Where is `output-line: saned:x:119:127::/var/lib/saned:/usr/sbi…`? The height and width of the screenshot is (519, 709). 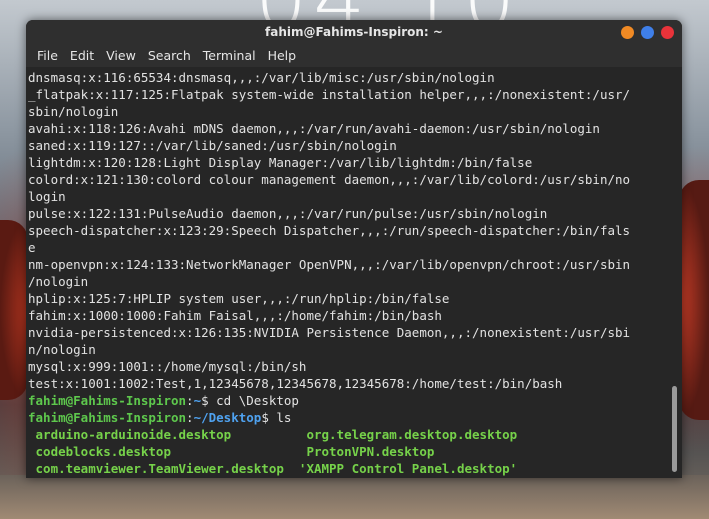 output-line: saned:x:119:127::/var/lib/saned:/usr/sbi… is located at coordinates (212, 145).